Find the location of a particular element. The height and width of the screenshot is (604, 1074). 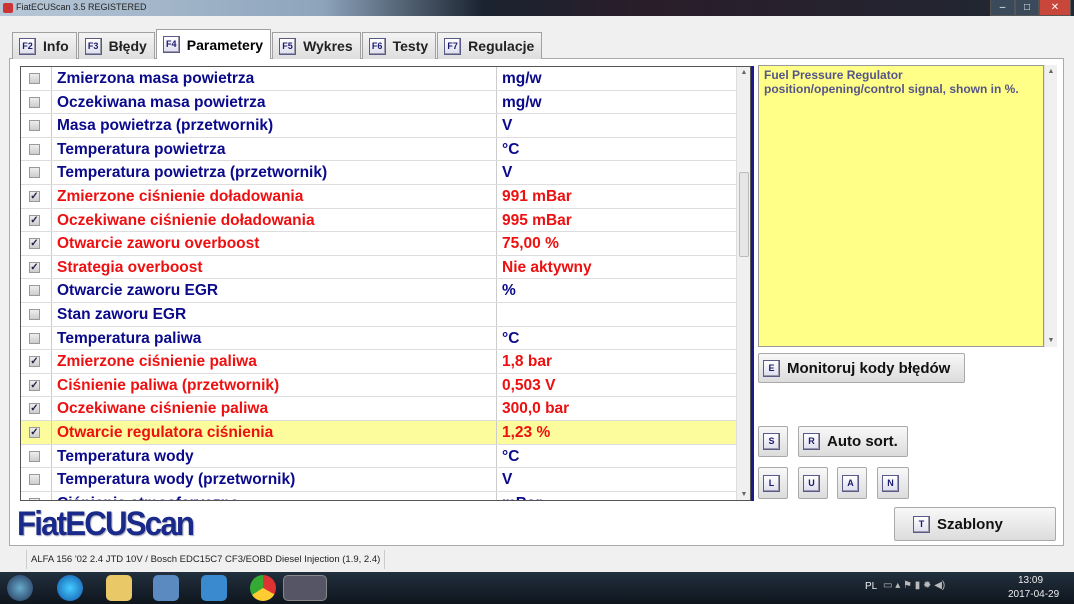

key-badge: R is located at coordinates (811, 441).